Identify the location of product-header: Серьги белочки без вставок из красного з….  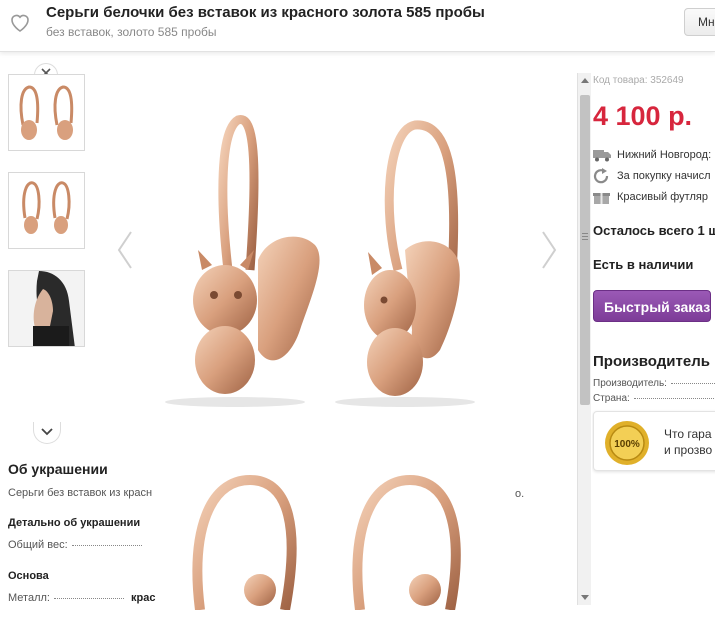
(357, 26).